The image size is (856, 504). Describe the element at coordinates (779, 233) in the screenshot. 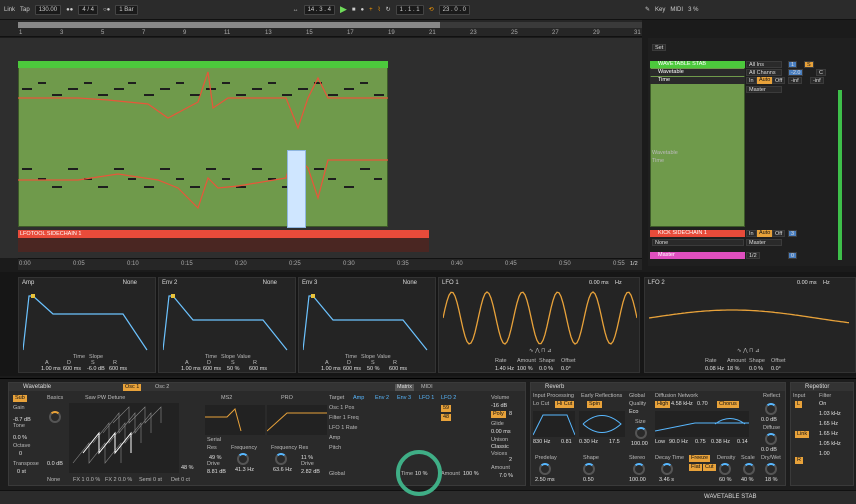

I see `kick-off-button: Off` at that location.